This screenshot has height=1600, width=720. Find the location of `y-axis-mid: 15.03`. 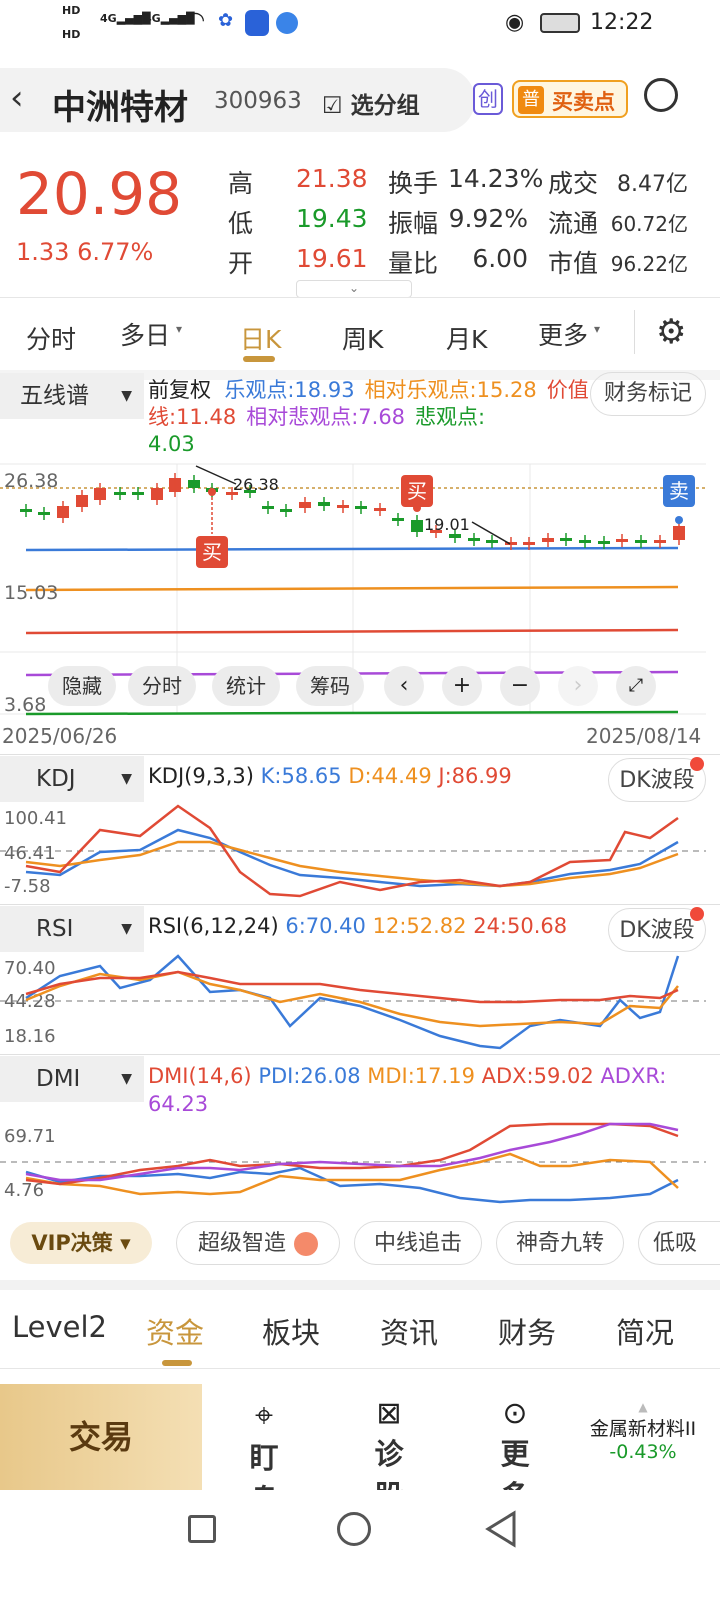

y-axis-mid: 15.03 is located at coordinates (31, 593).